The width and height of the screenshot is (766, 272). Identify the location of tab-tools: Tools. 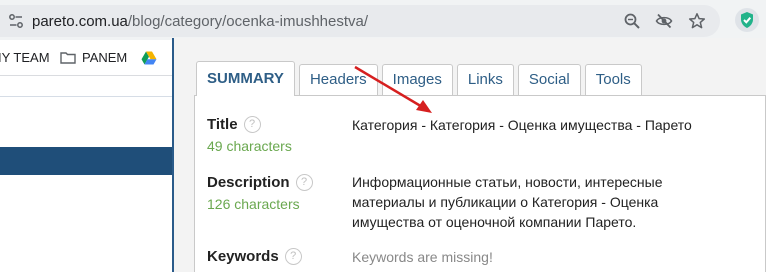
(613, 80).